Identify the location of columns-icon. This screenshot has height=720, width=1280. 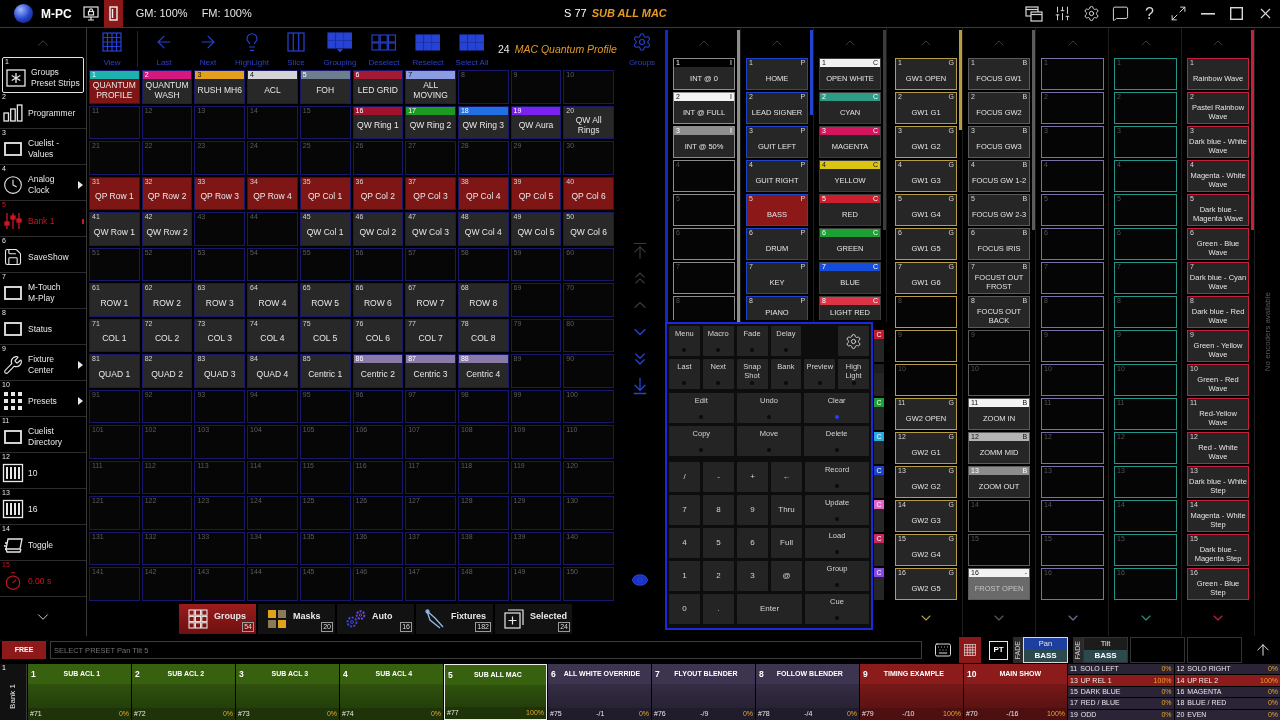
(296, 42).